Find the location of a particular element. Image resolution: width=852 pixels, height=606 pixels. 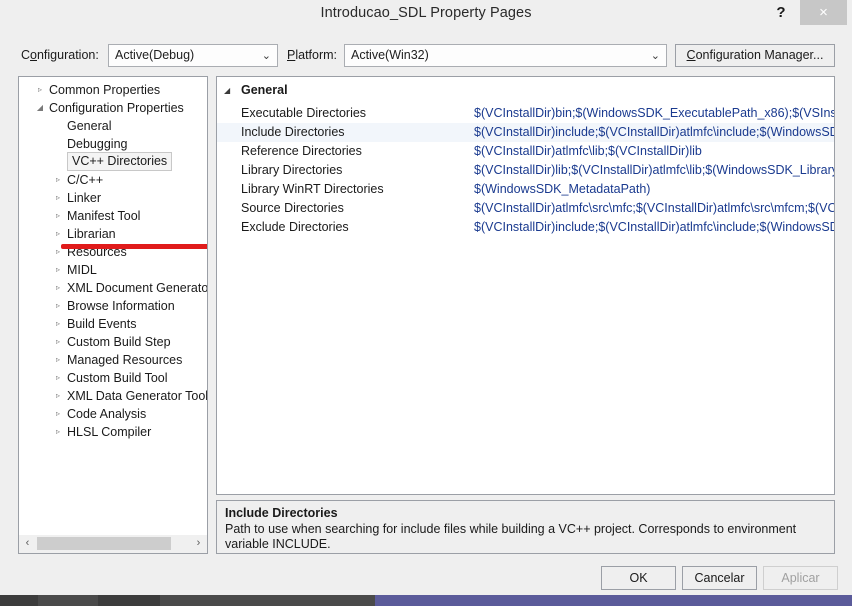

collapse-triangle-icon: ◢ is located at coordinates (227, 90).